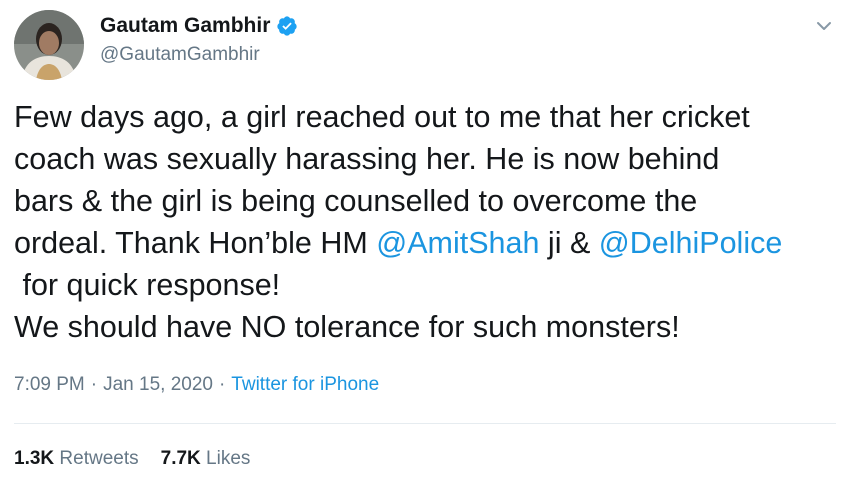 This screenshot has height=493, width=850. I want to click on retweets-label: Retweets, so click(99, 458).